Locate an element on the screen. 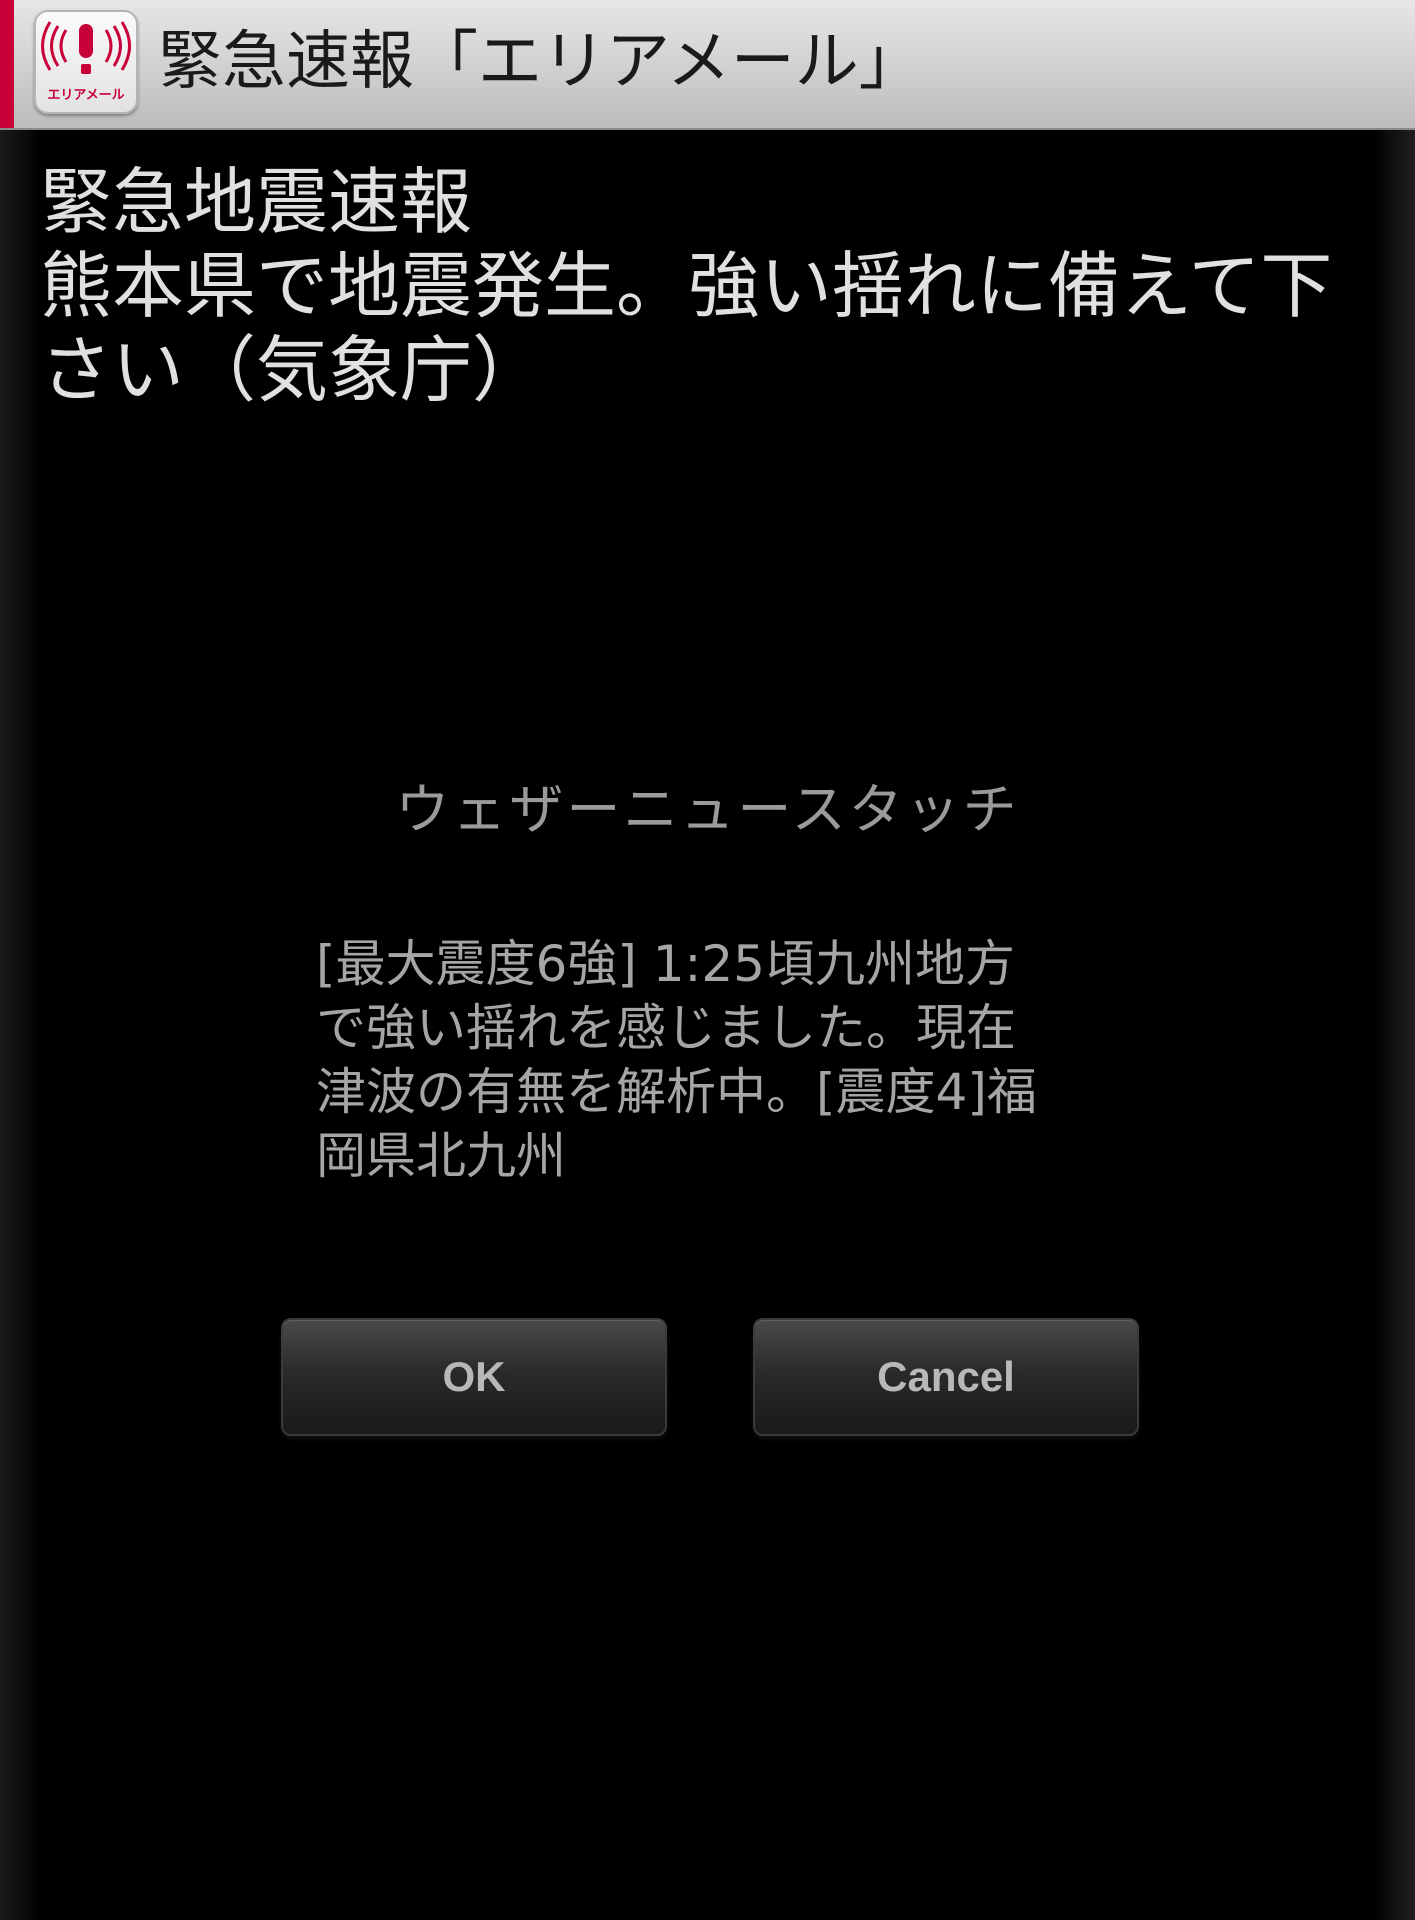 The image size is (1415, 1920). right-edge-shadow is located at coordinates (1395, 1025).